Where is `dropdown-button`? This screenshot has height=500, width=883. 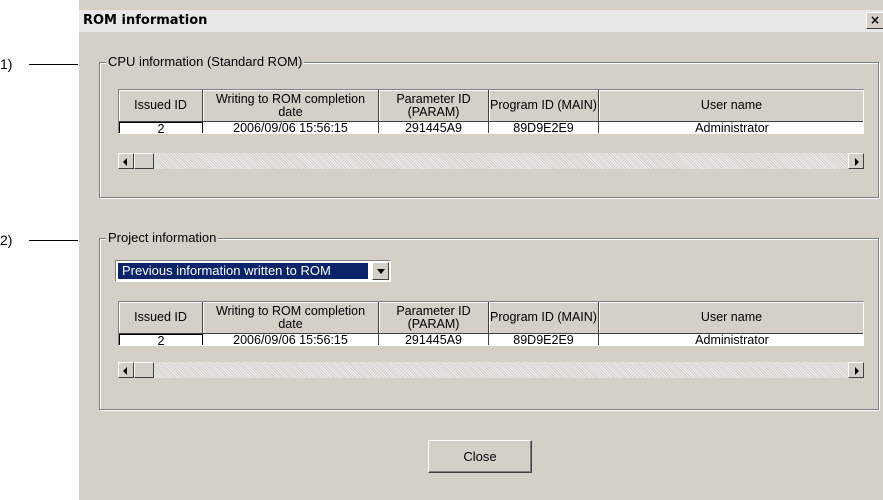
dropdown-button is located at coordinates (380, 271).